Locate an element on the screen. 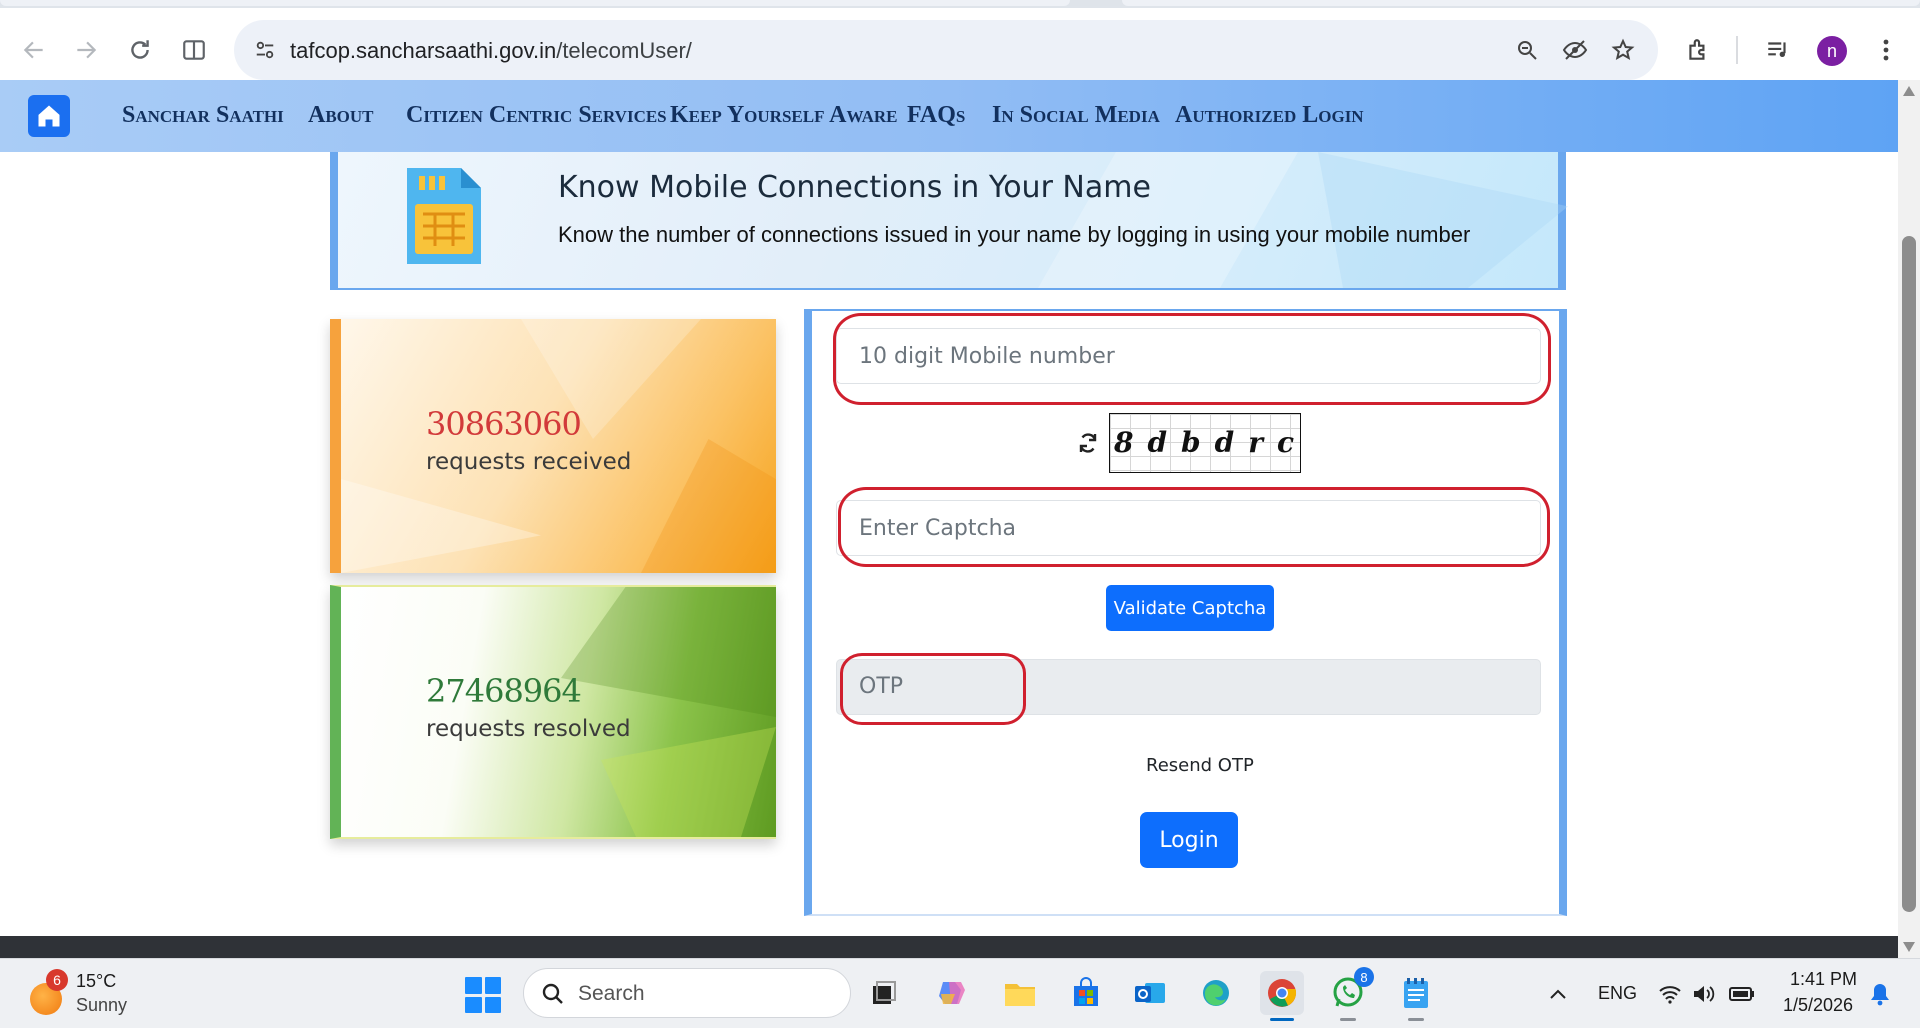 The height and width of the screenshot is (1028, 1920). edge-icon is located at coordinates (1216, 993).